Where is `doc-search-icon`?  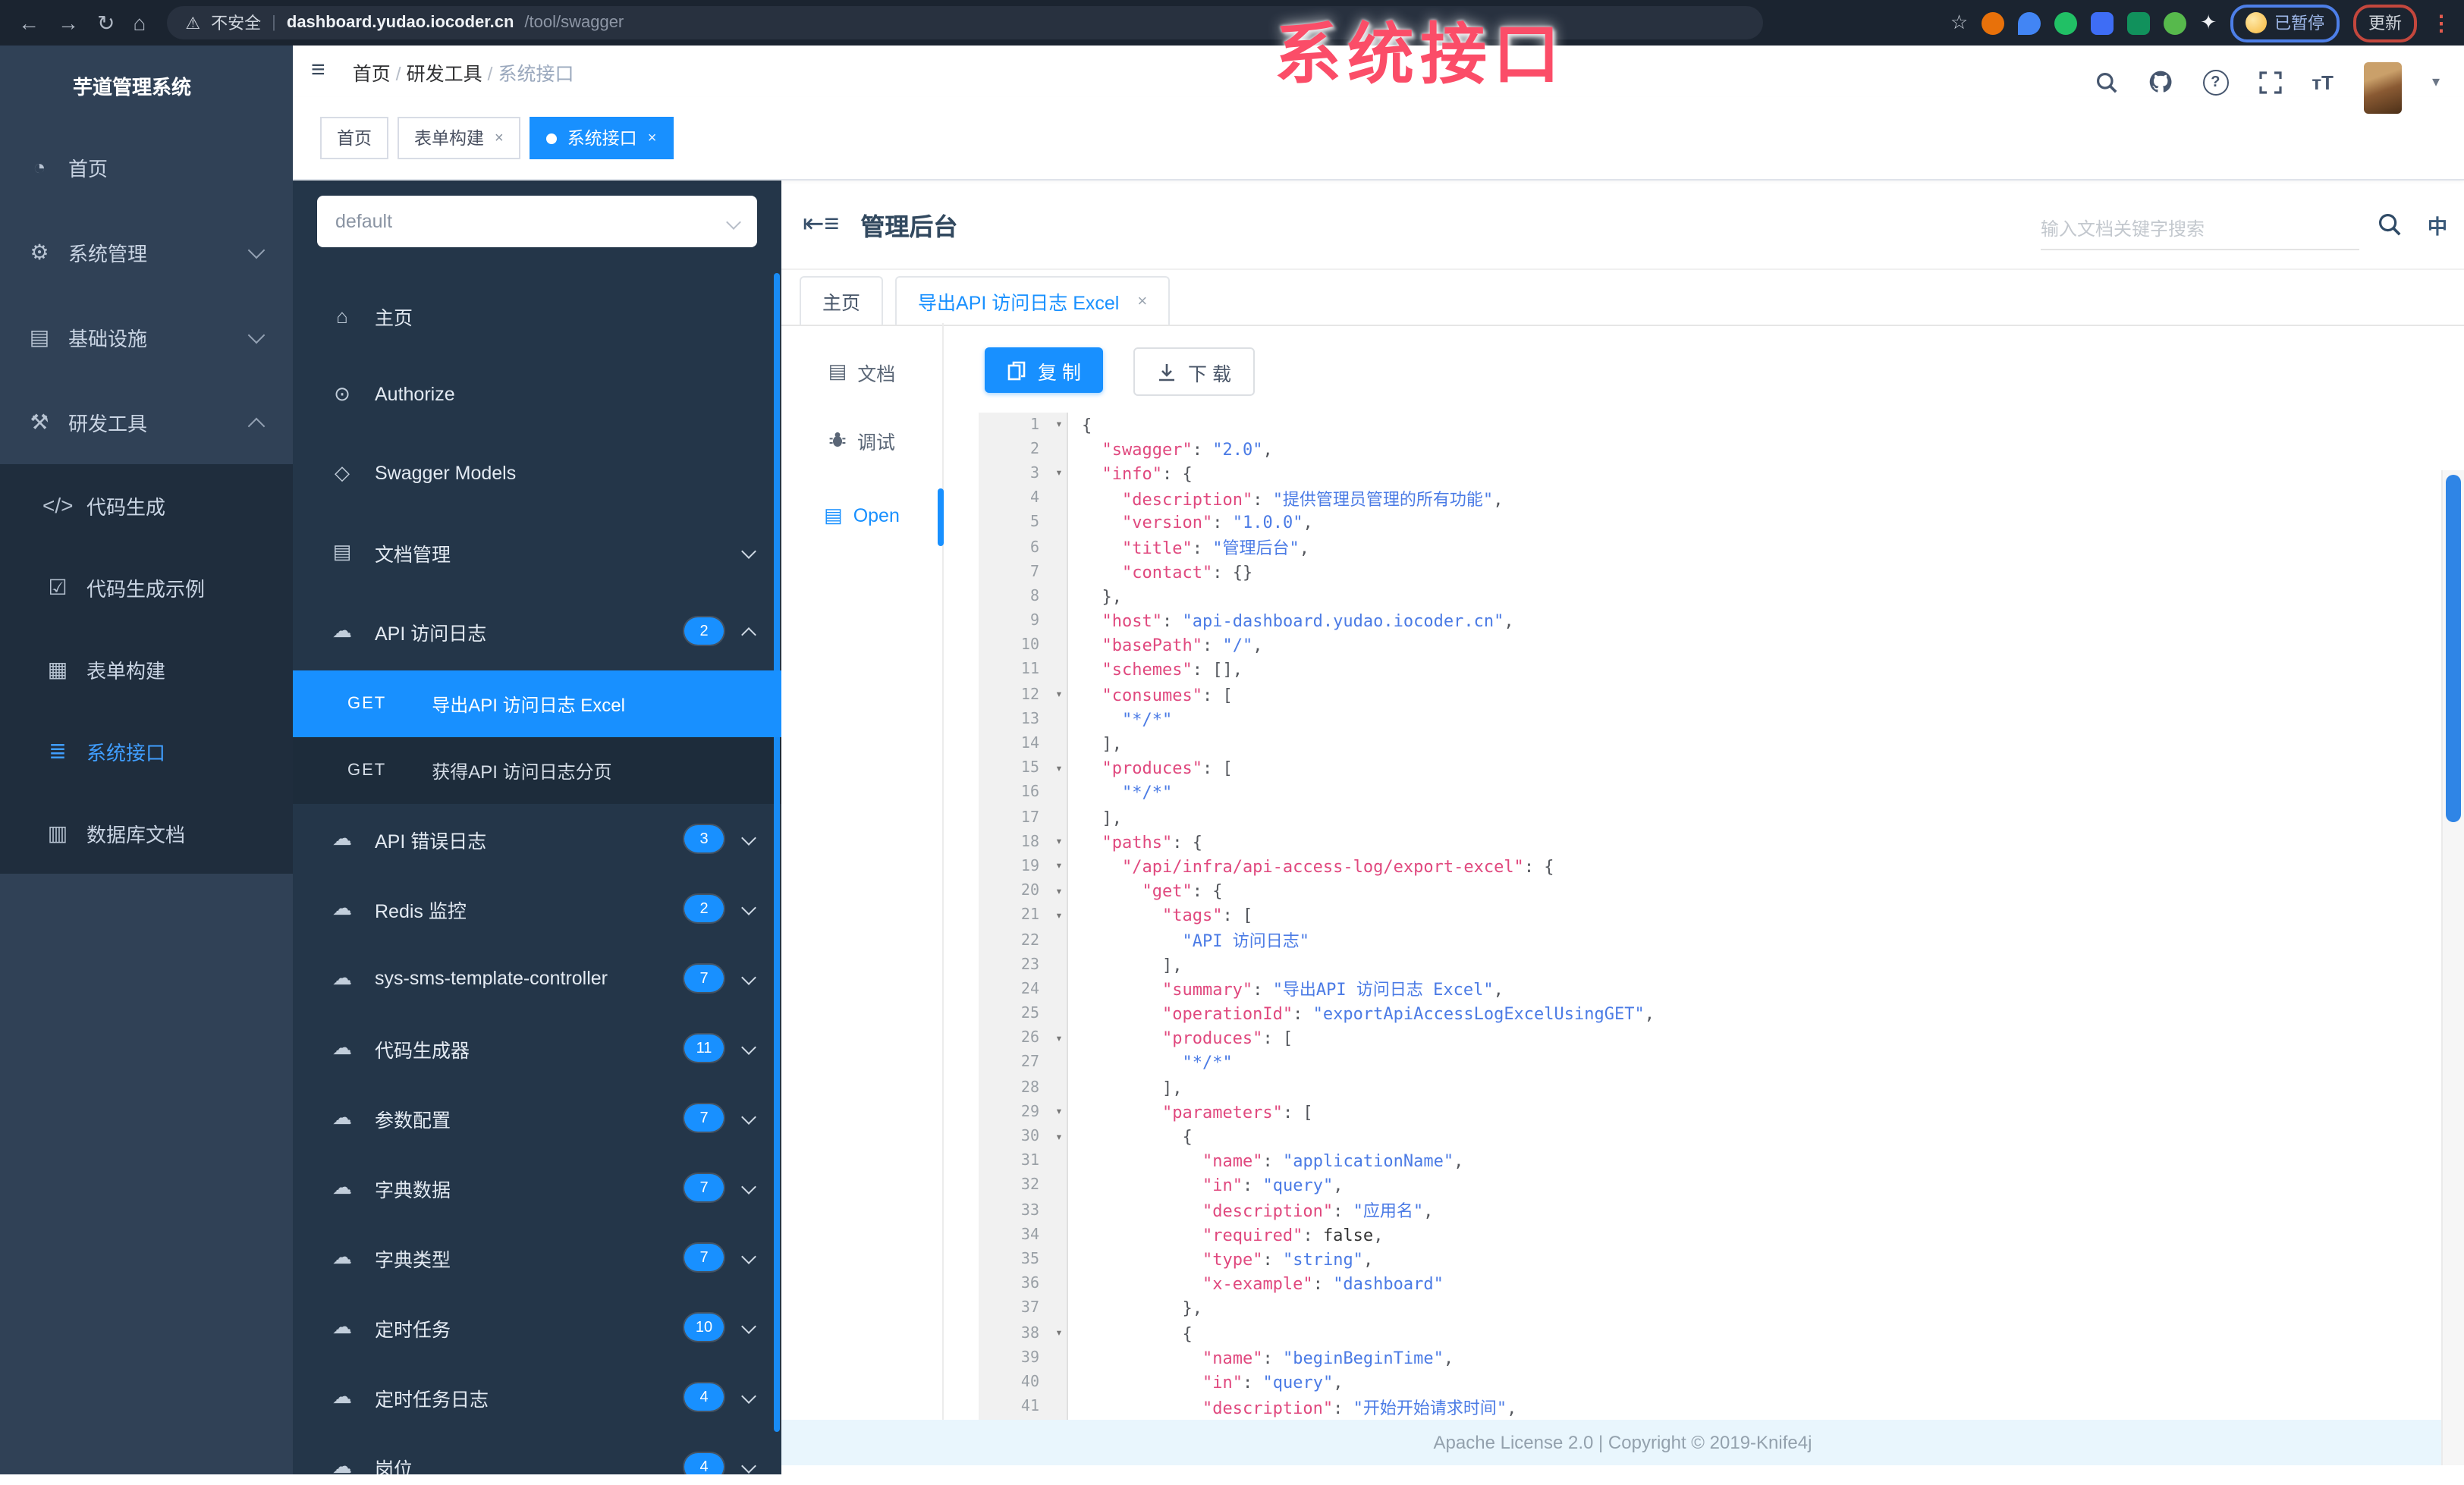
doc-search-icon is located at coordinates (2390, 224).